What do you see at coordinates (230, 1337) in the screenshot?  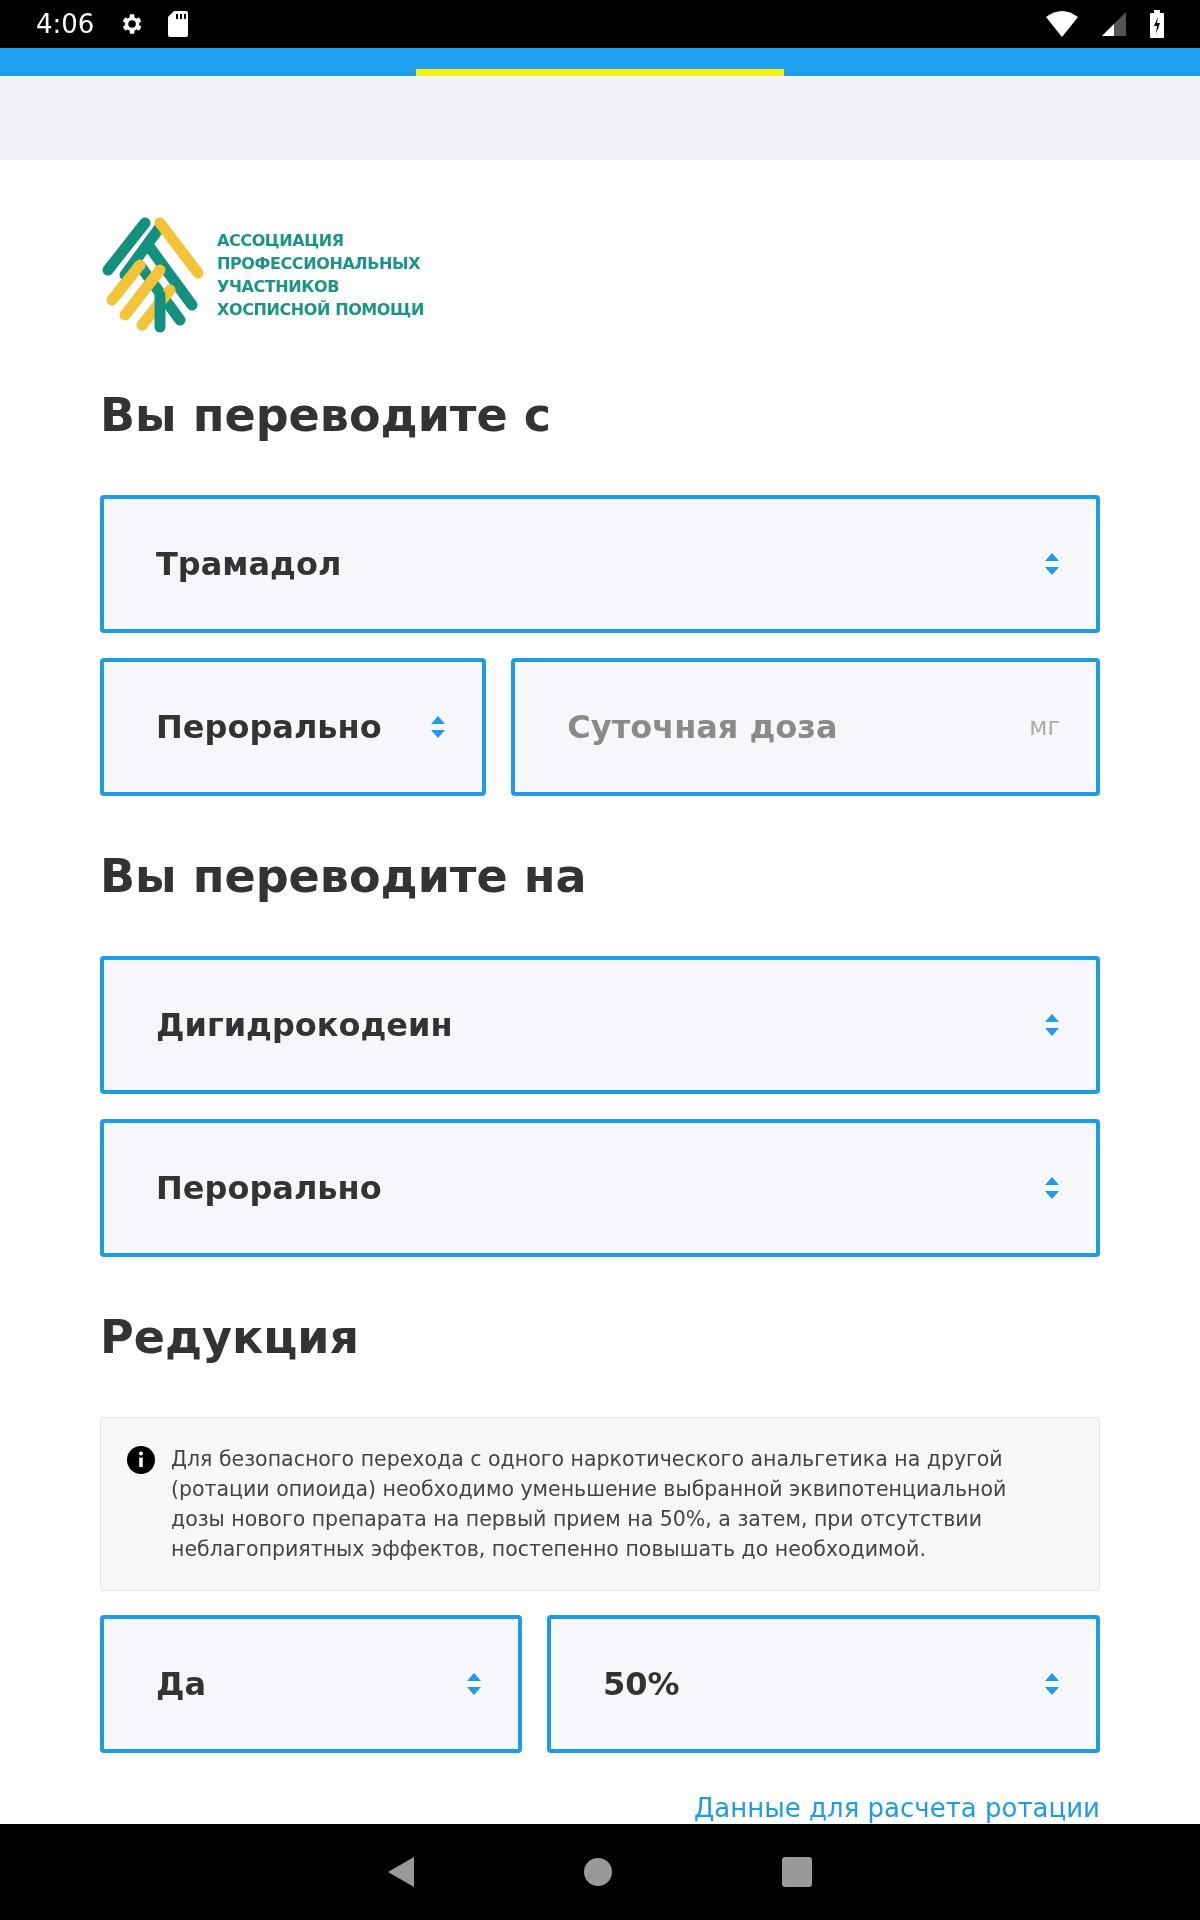 I see `section-heading: Редукция` at bounding box center [230, 1337].